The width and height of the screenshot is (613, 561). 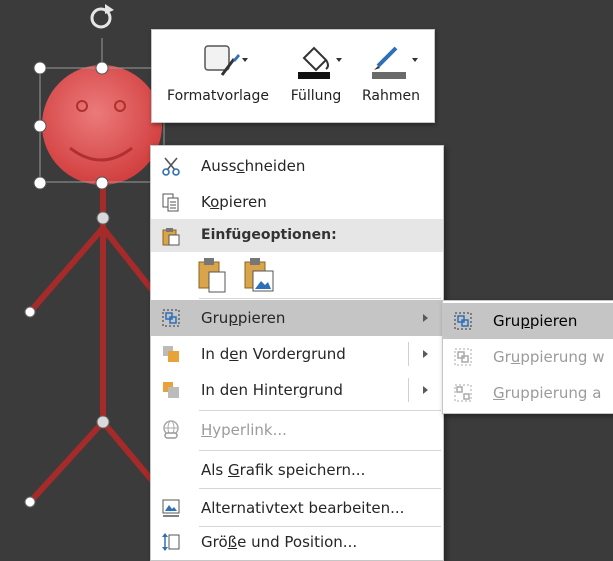 I want to click on handle-bl, so click(x=40, y=183).